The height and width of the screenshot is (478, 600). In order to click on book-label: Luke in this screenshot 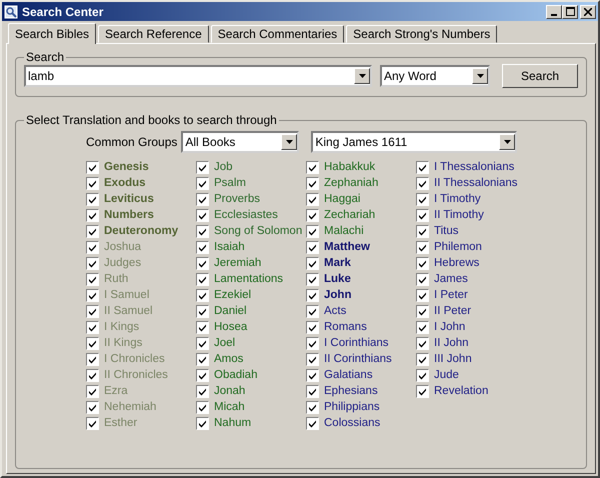, I will do `click(337, 279)`.